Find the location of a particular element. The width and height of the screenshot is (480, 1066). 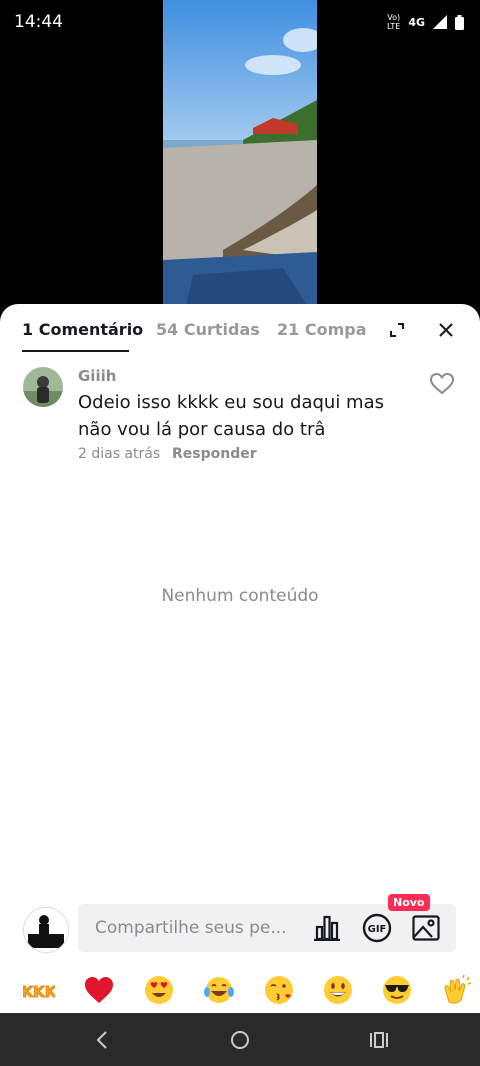

grinning-face-icon is located at coordinates (338, 990).